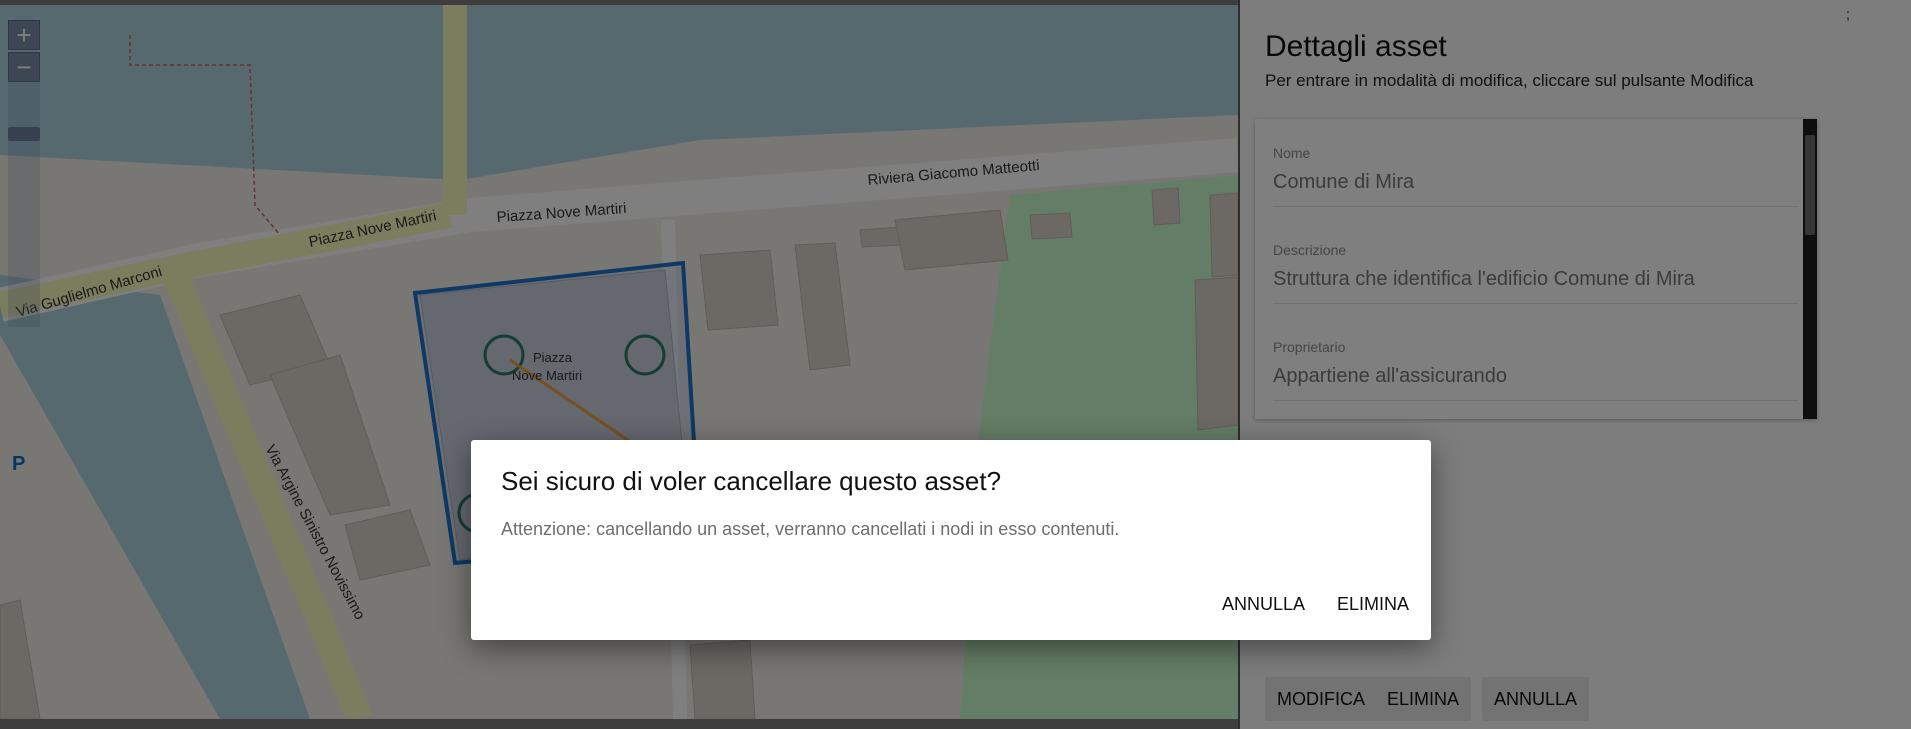 Image resolution: width=1911 pixels, height=729 pixels. I want to click on dialog-confirm-delete-button: ELIMINA, so click(1373, 604).